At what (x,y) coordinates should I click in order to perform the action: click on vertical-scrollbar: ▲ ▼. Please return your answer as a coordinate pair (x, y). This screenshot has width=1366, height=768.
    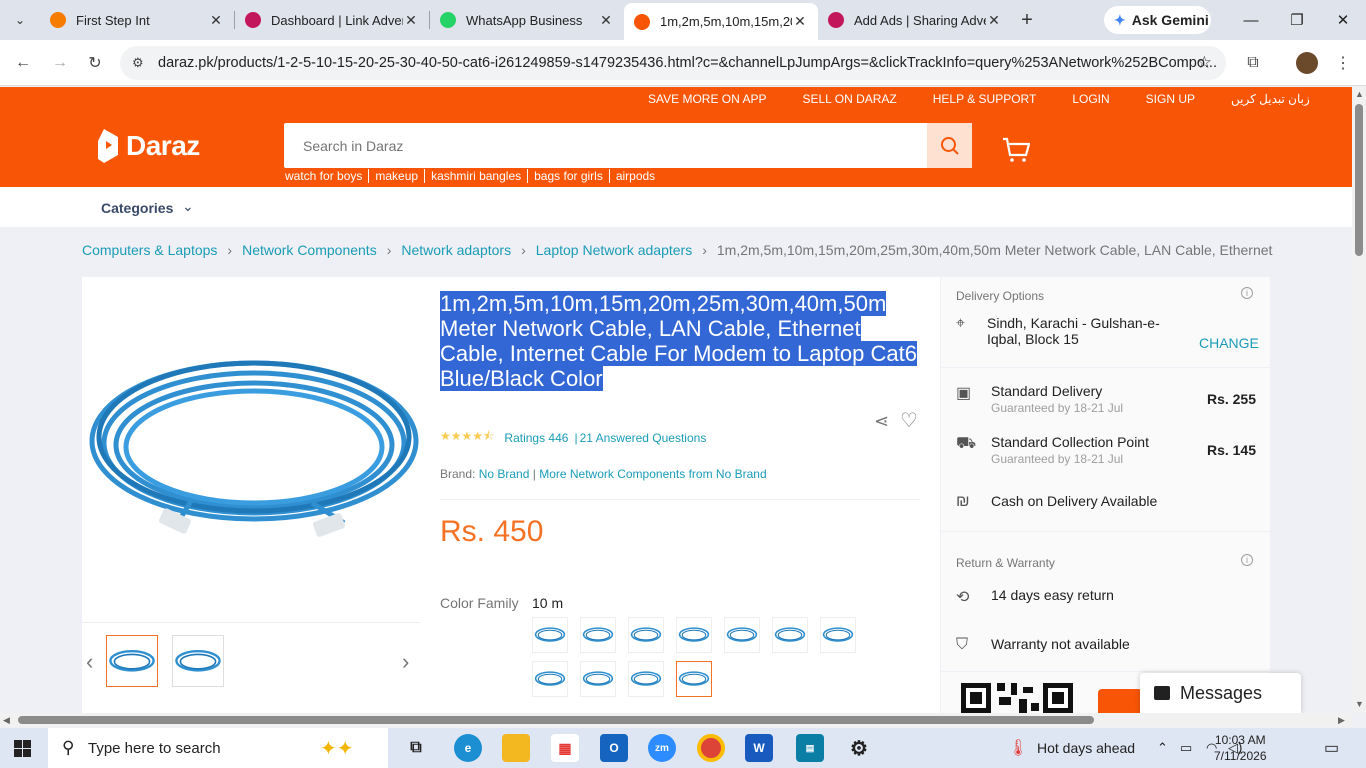
    Looking at the image, I should click on (1359, 400).